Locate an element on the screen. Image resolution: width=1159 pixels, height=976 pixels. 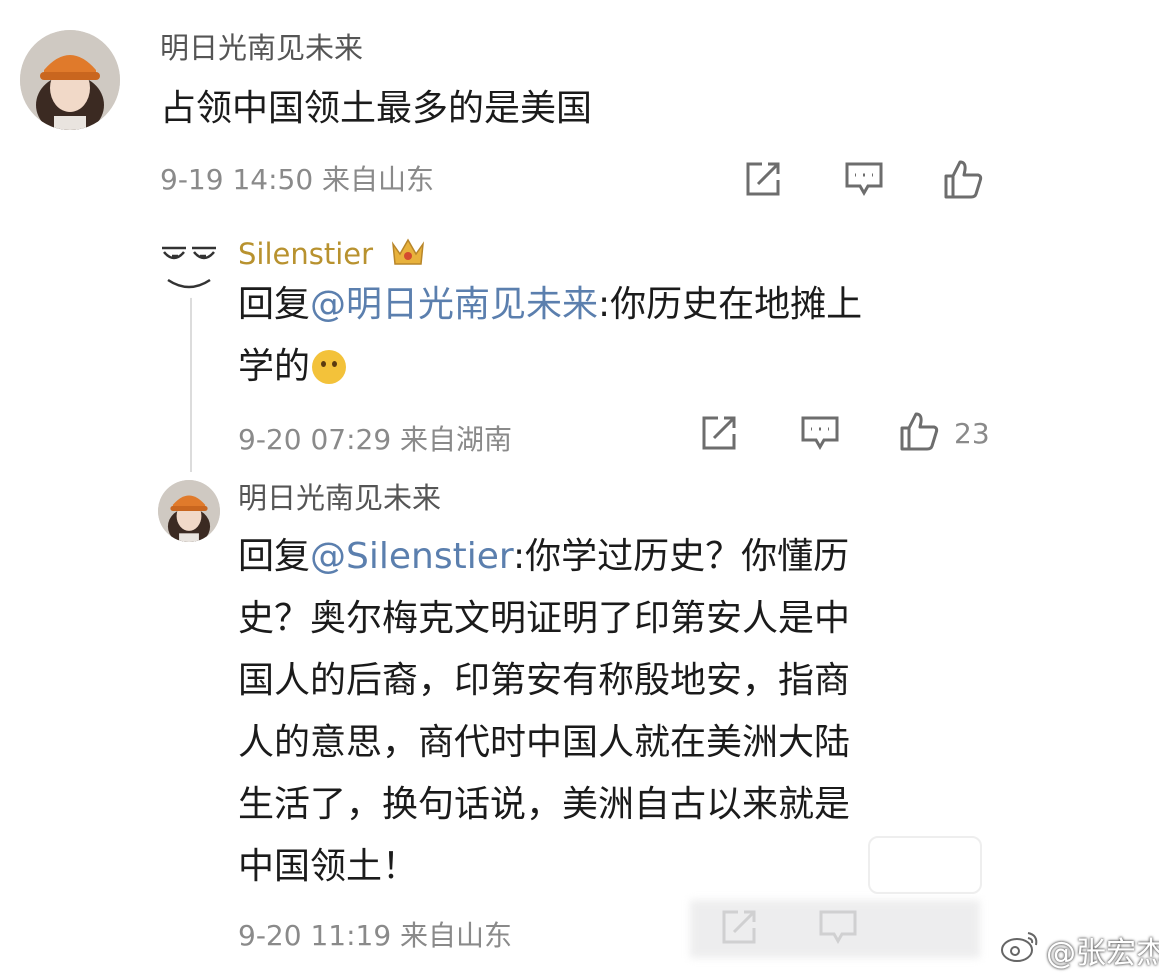
reply-username-text: Silenstier is located at coordinates (306, 254).